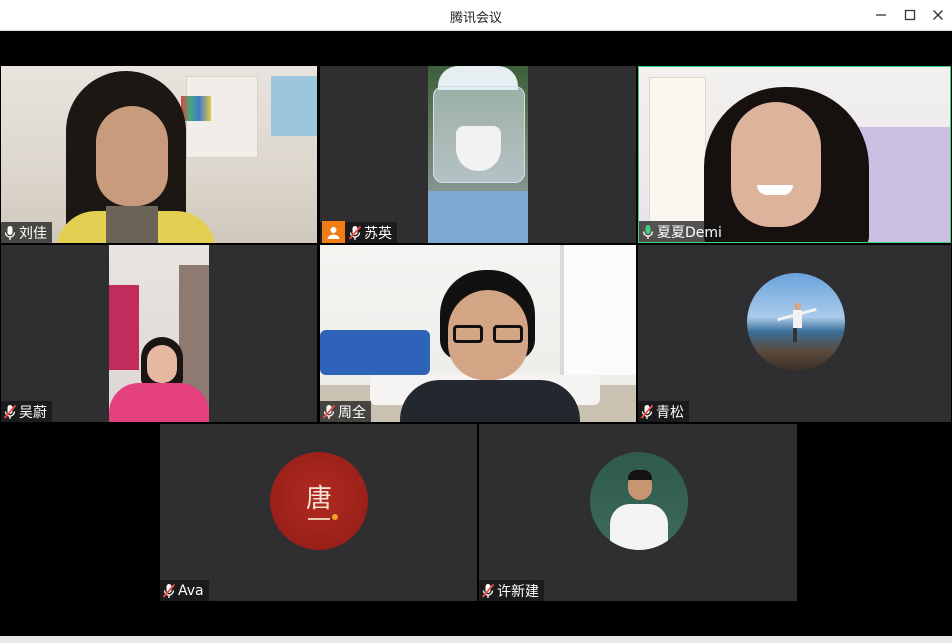  I want to click on participant-name-label: 青松, so click(663, 411).